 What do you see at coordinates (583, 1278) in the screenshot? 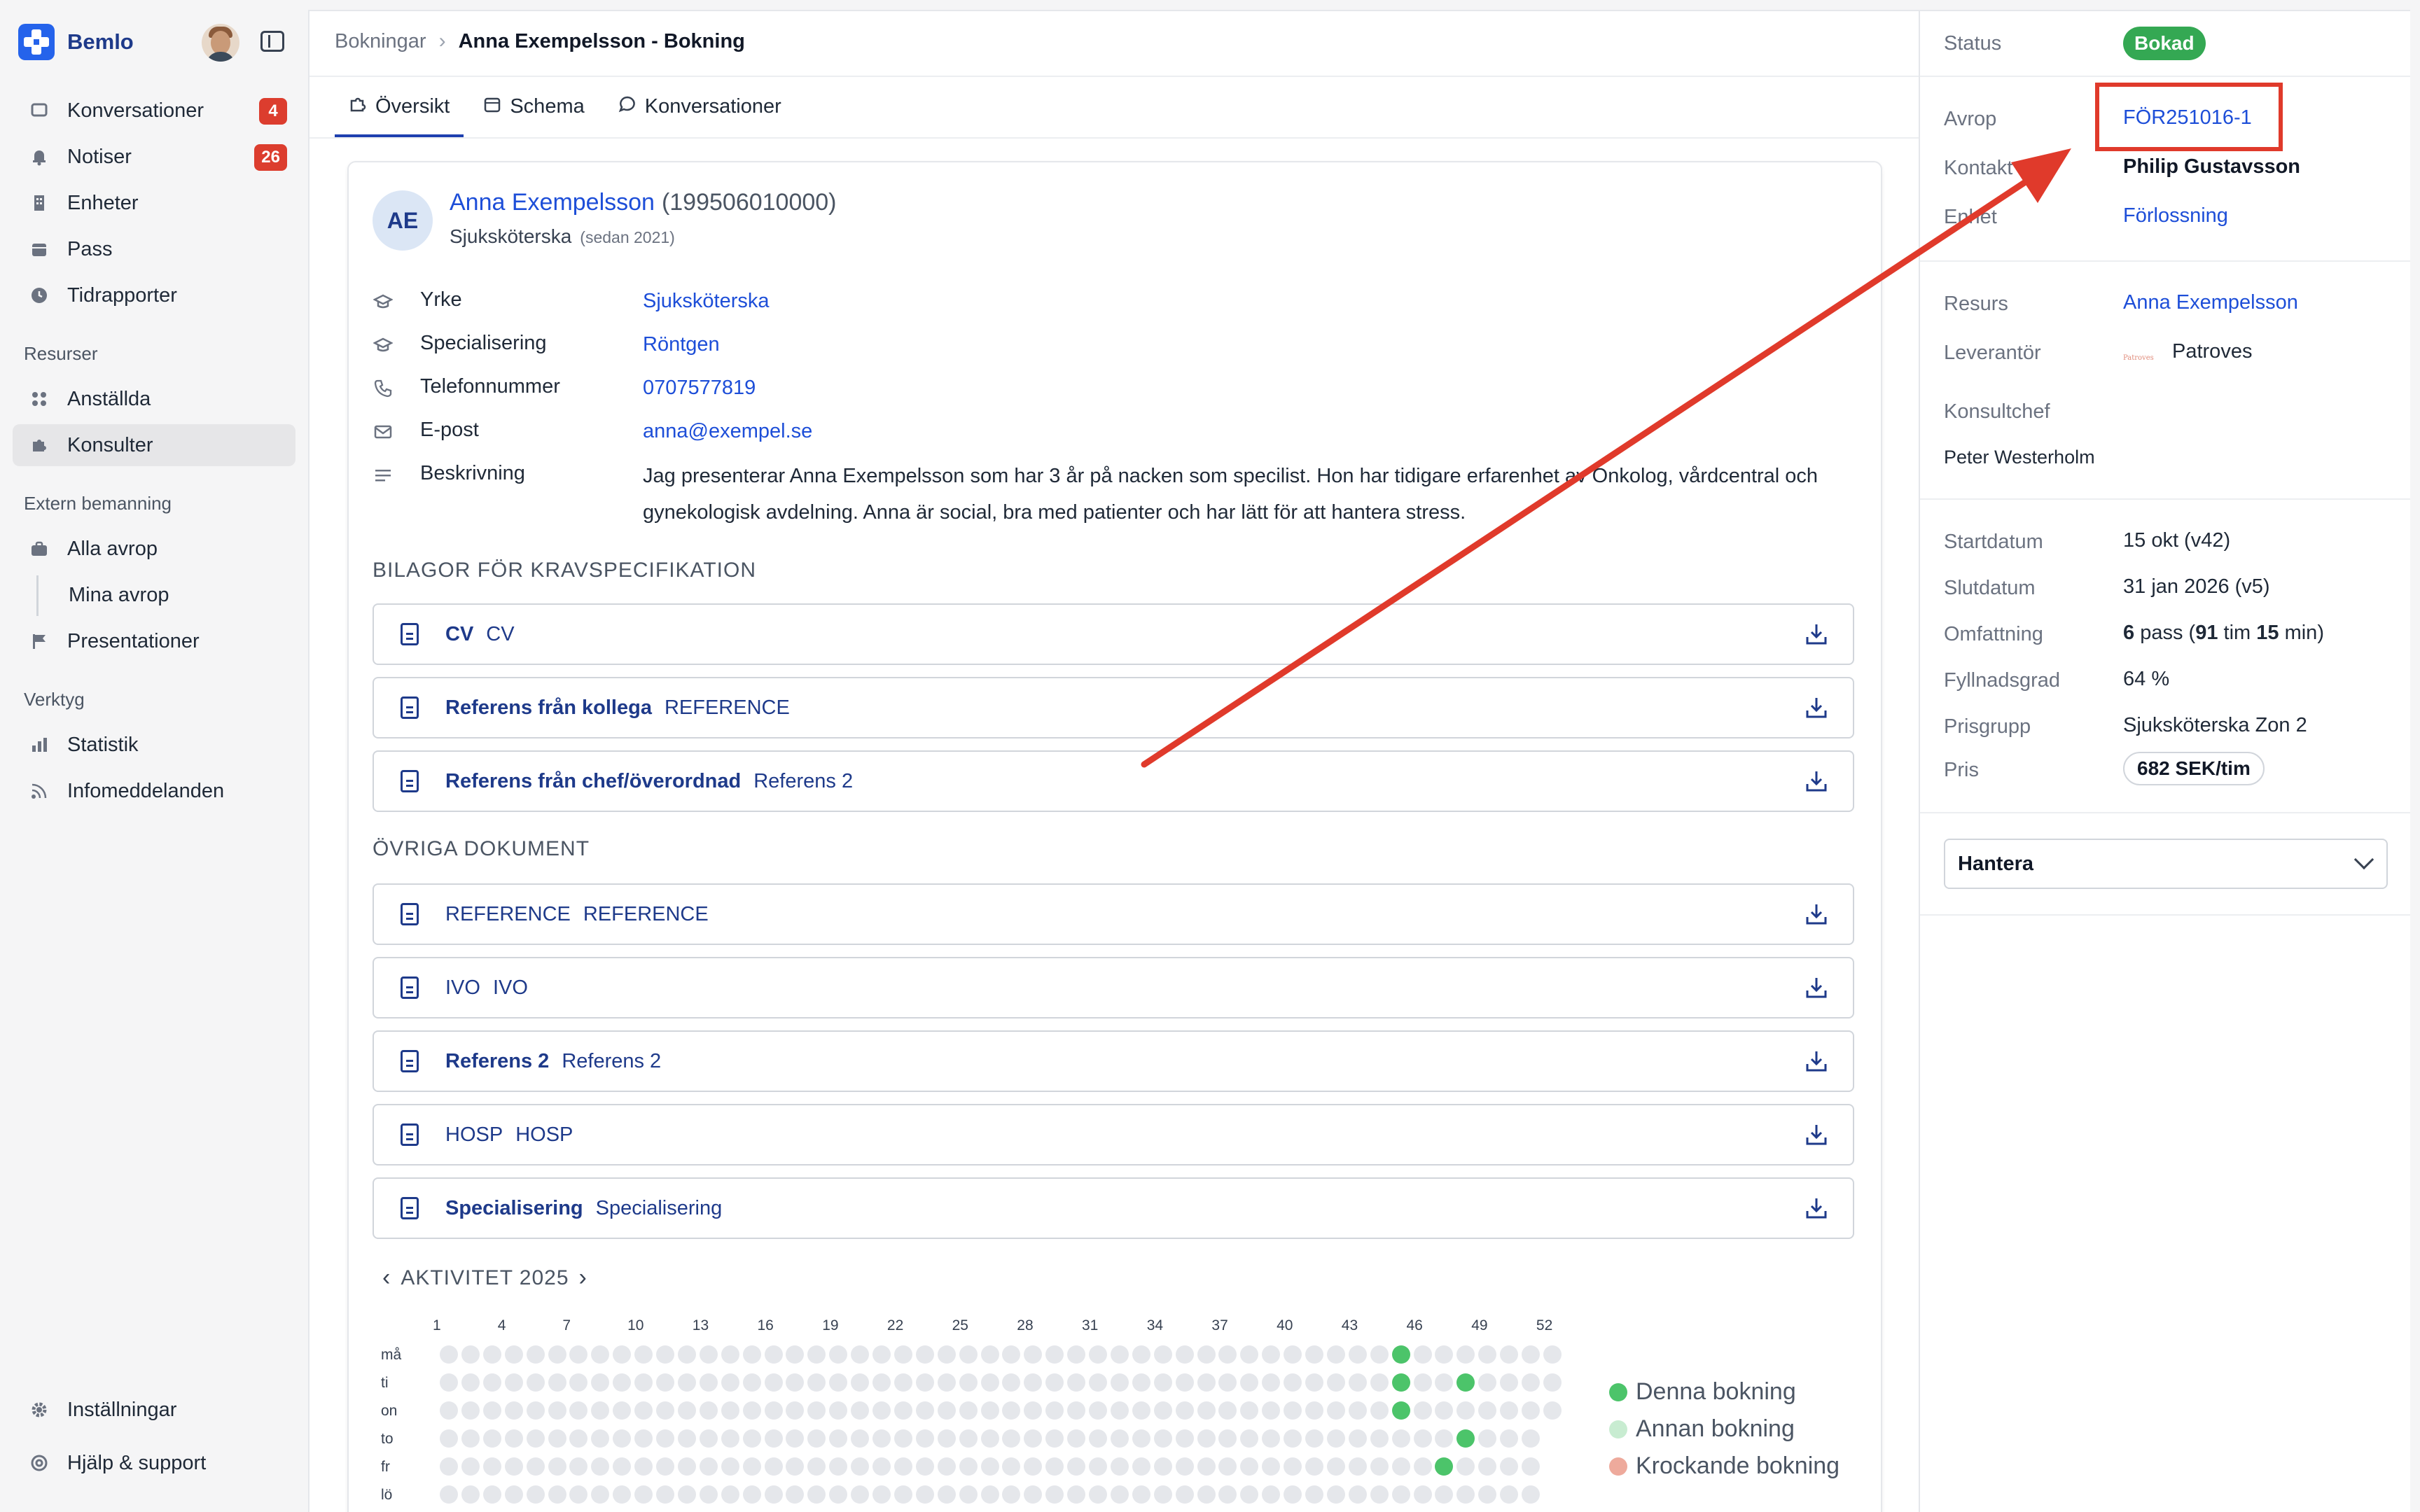
I see `chevron-right-icon: ›` at bounding box center [583, 1278].